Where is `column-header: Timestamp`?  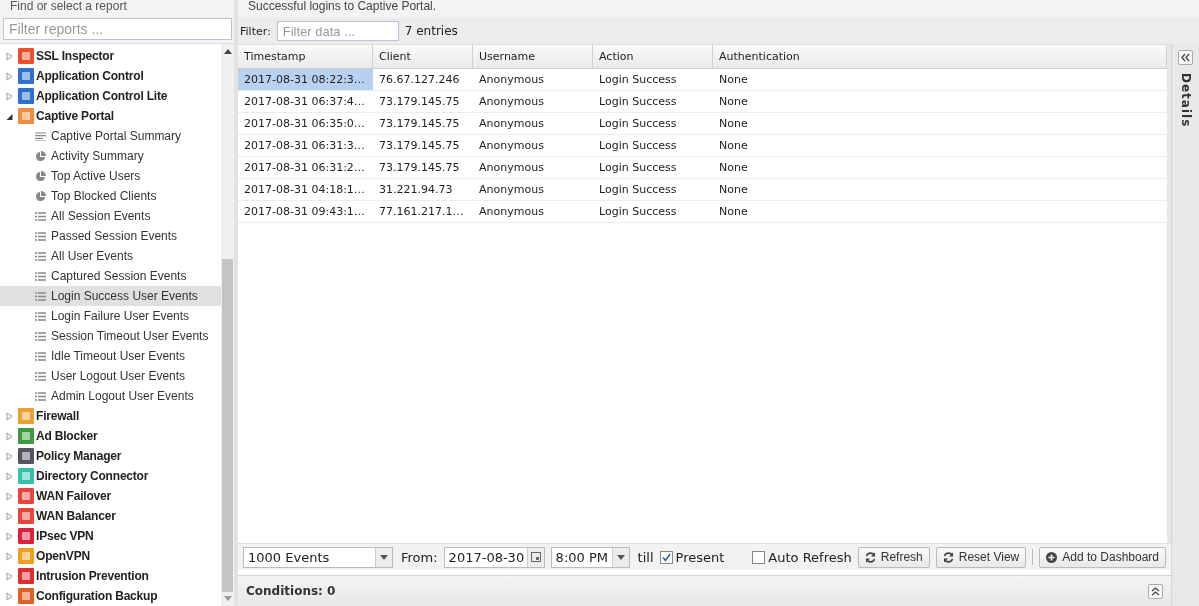 column-header: Timestamp is located at coordinates (305, 56).